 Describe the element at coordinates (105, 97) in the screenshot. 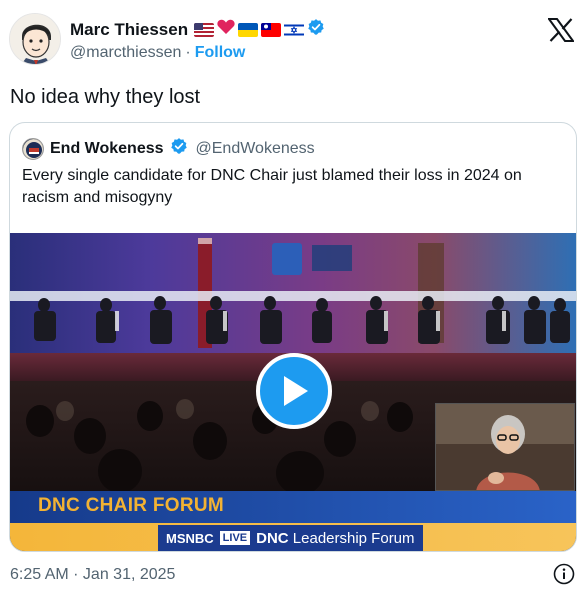

I see `tweet-text: No idea why they lost` at that location.